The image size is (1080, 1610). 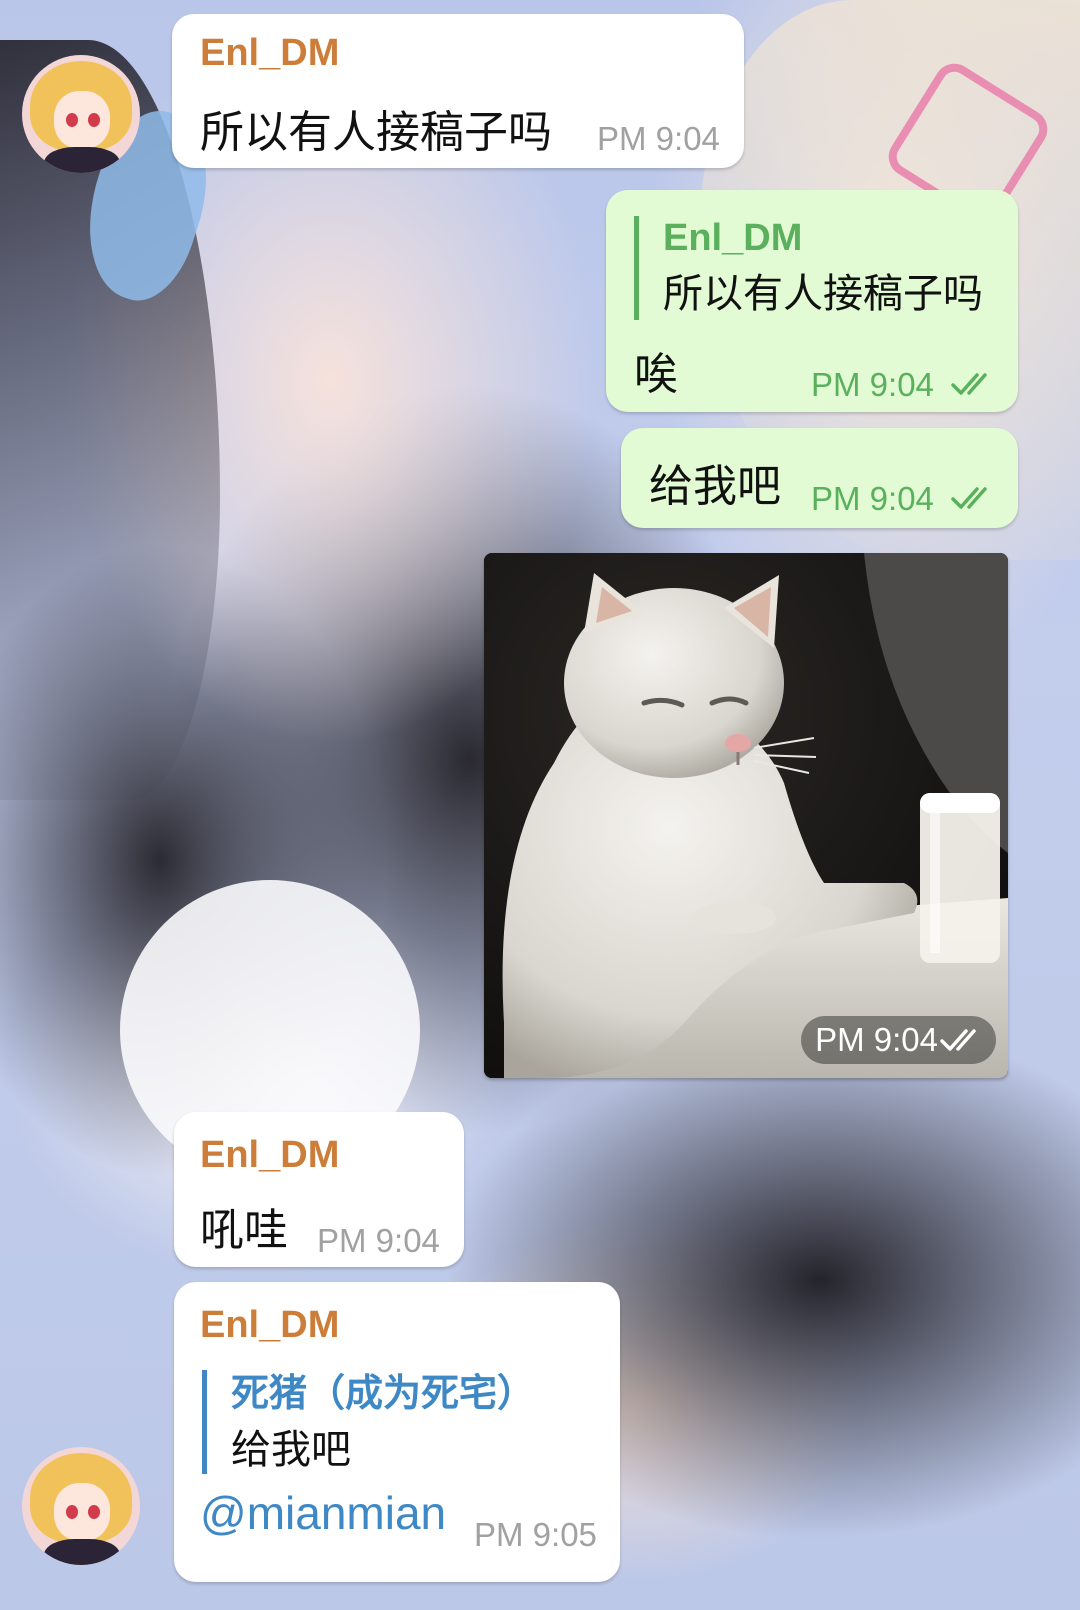 I want to click on reply-text: 所以有人接稿子吗, so click(x=823, y=294).